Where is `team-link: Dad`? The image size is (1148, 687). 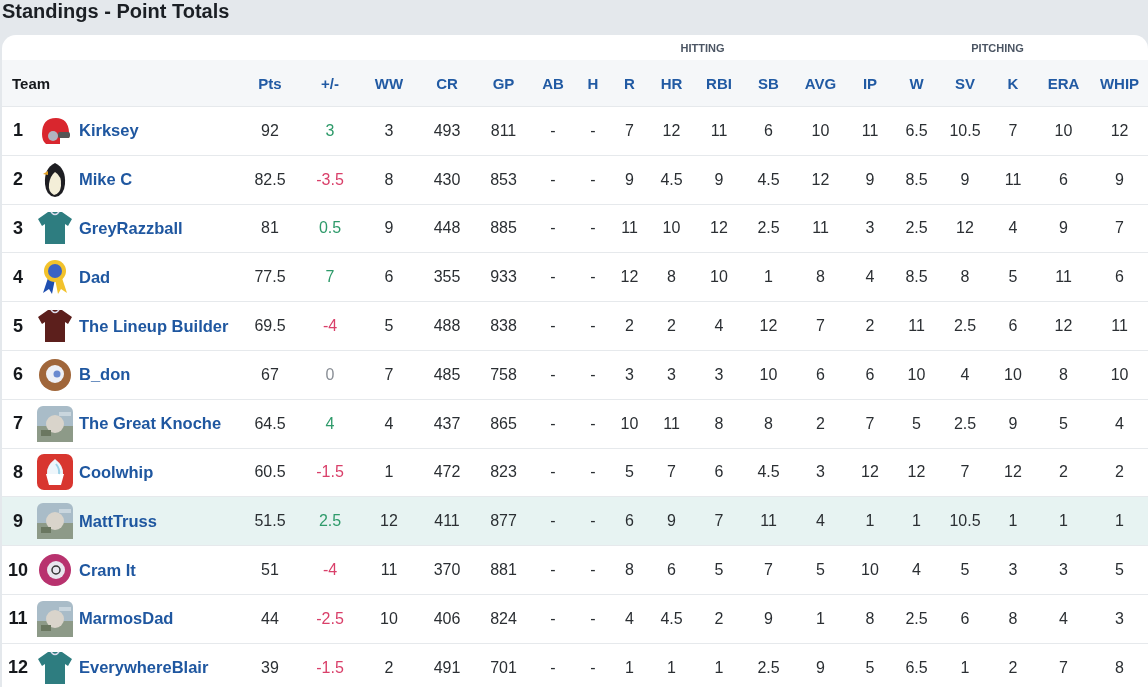
team-link: Dad is located at coordinates (95, 276).